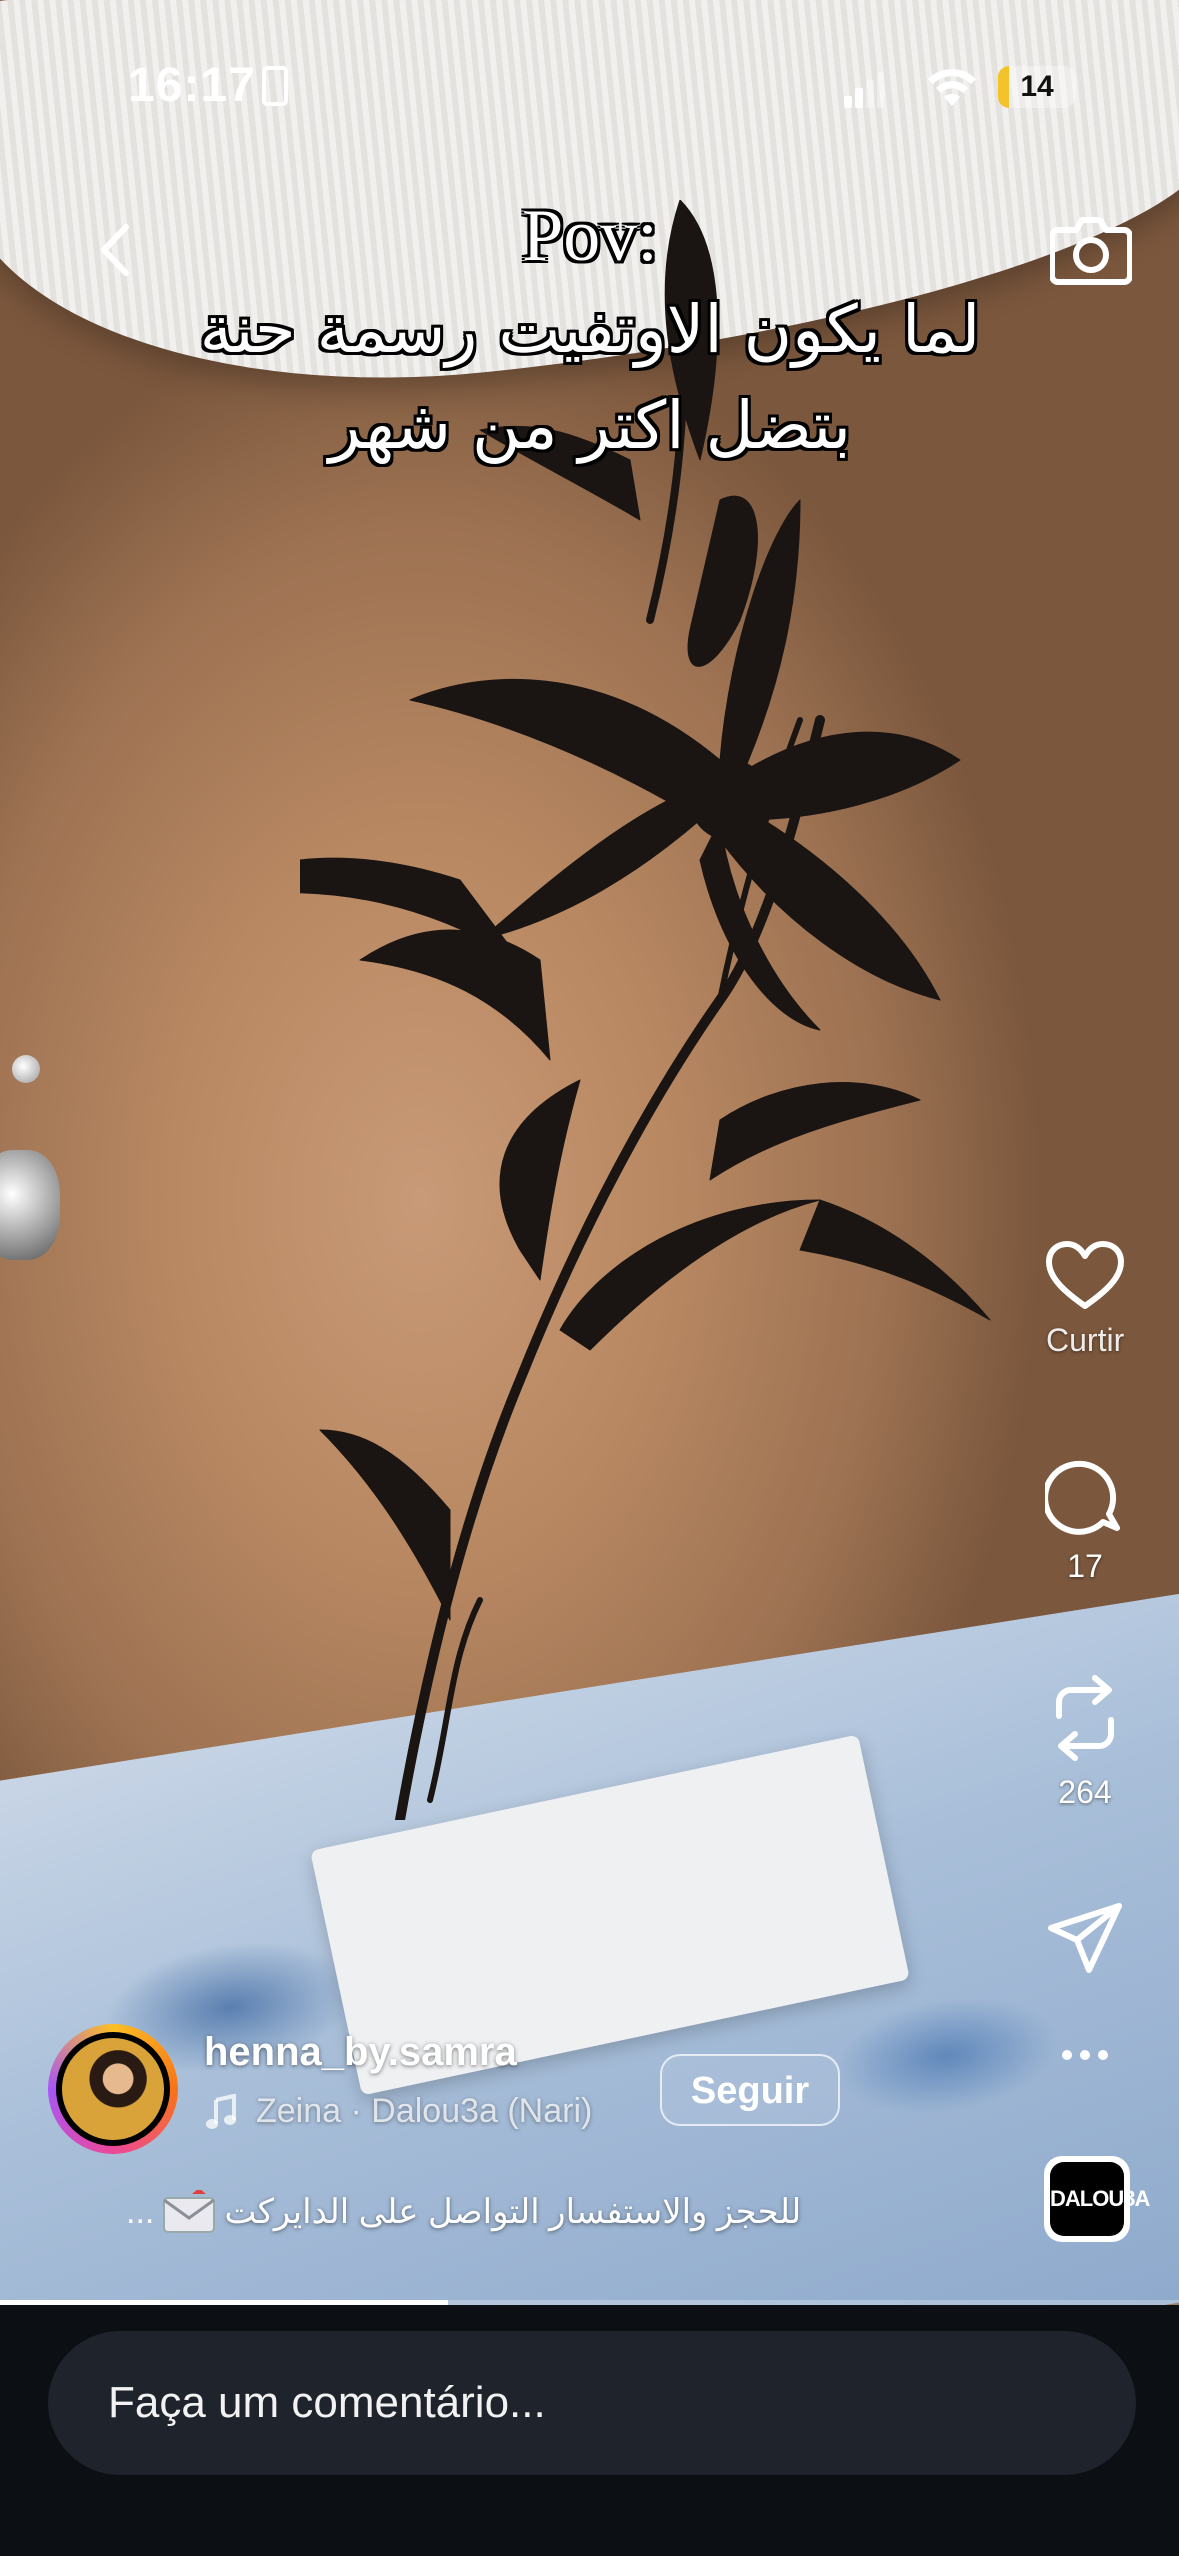 The image size is (1179, 2556). I want to click on more-dots-icon, so click(1085, 2055).